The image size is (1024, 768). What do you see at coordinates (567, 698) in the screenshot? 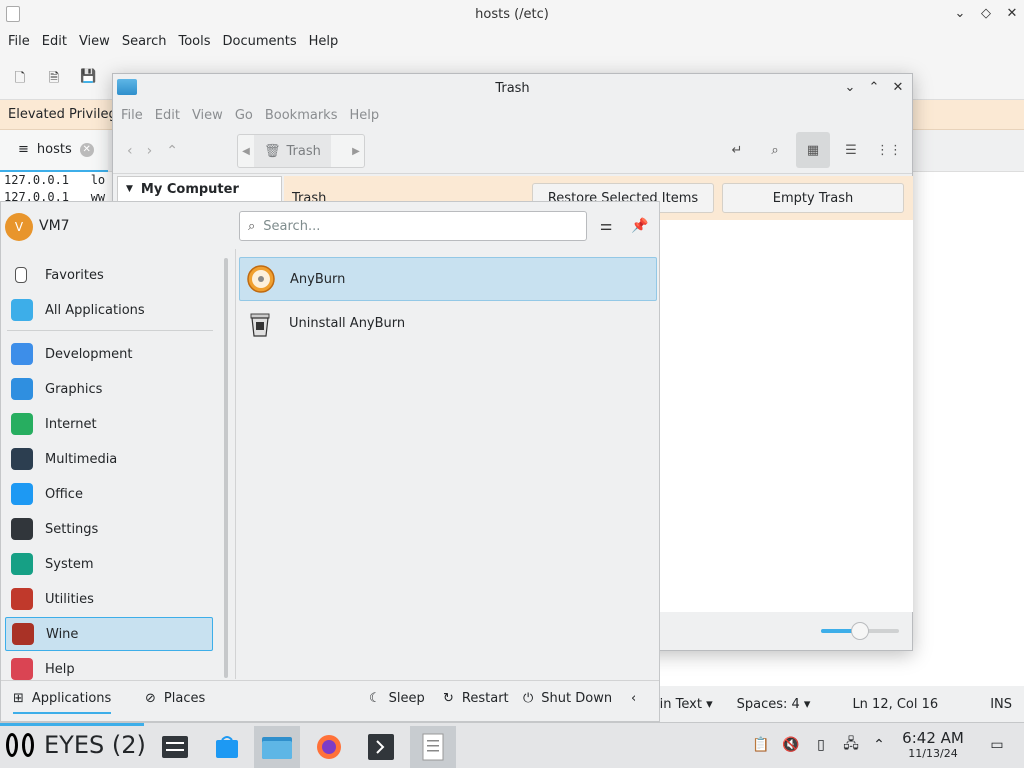
I see `shutdown-button: ⏻ Shut Down` at bounding box center [567, 698].